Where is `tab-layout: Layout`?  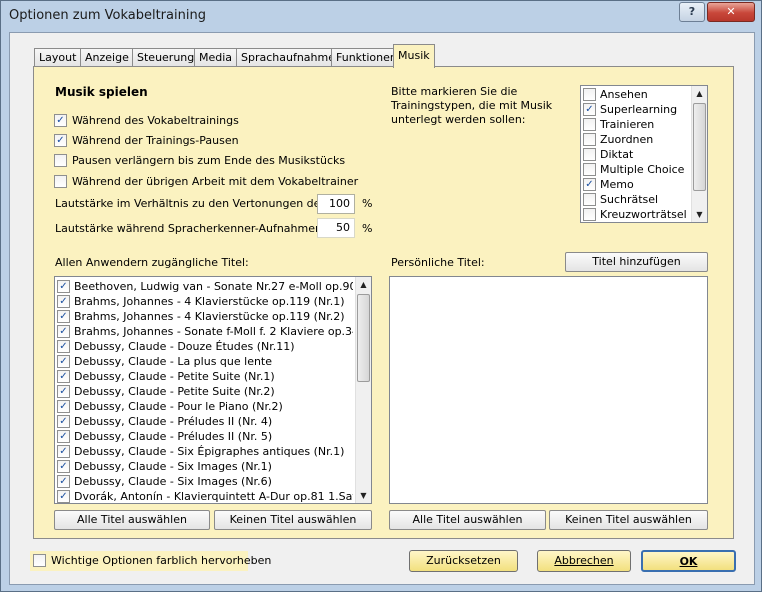 tab-layout: Layout is located at coordinates (58, 57).